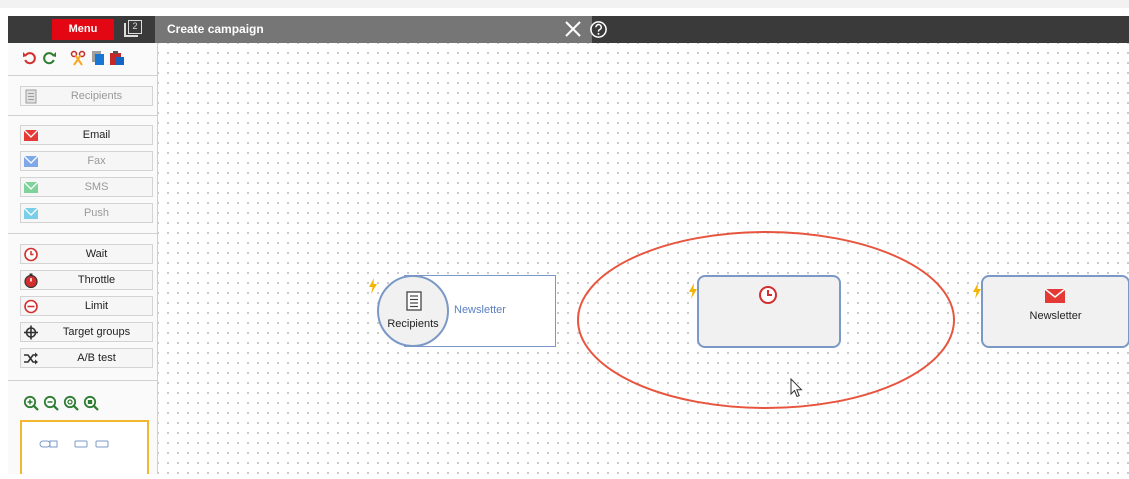  I want to click on palette-item-ab-test: A/B test, so click(86, 358).